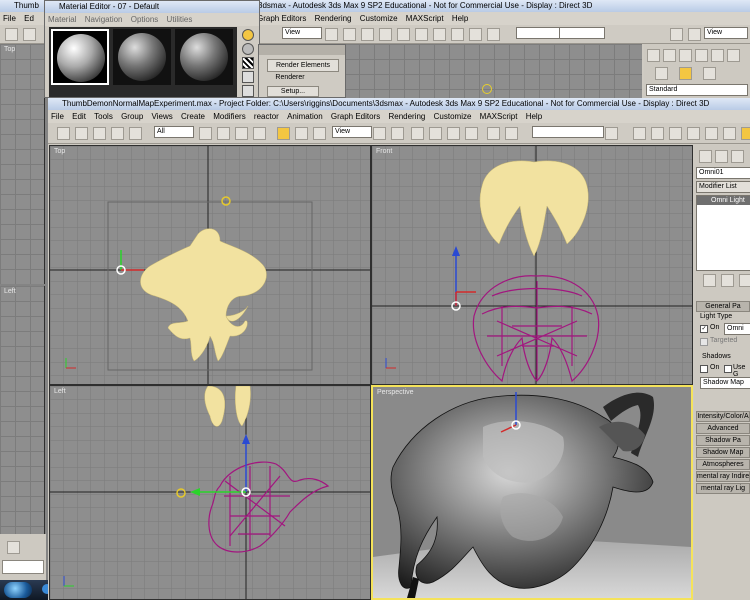 This screenshot has width=750, height=600. Describe the element at coordinates (704, 369) in the screenshot. I see `shadows-on-checkbox` at that location.